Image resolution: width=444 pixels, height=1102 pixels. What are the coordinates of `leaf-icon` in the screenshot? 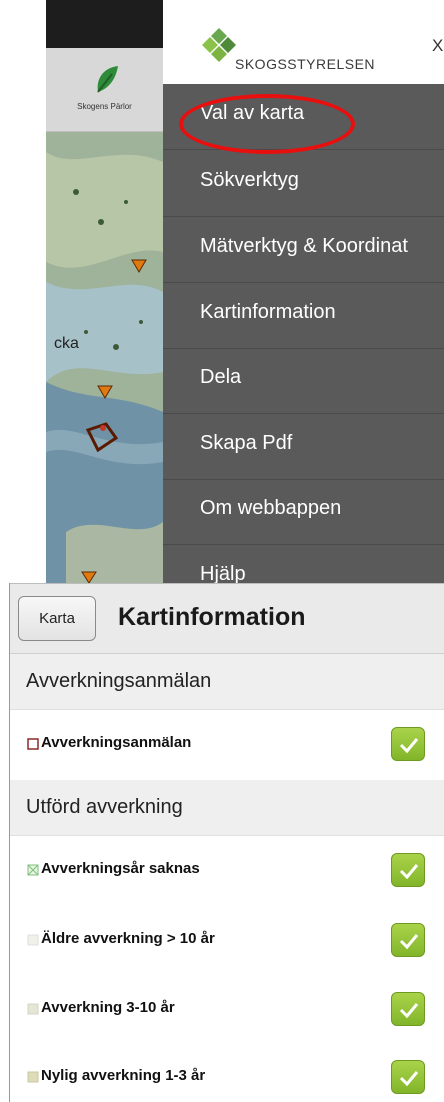 It's located at (107, 79).